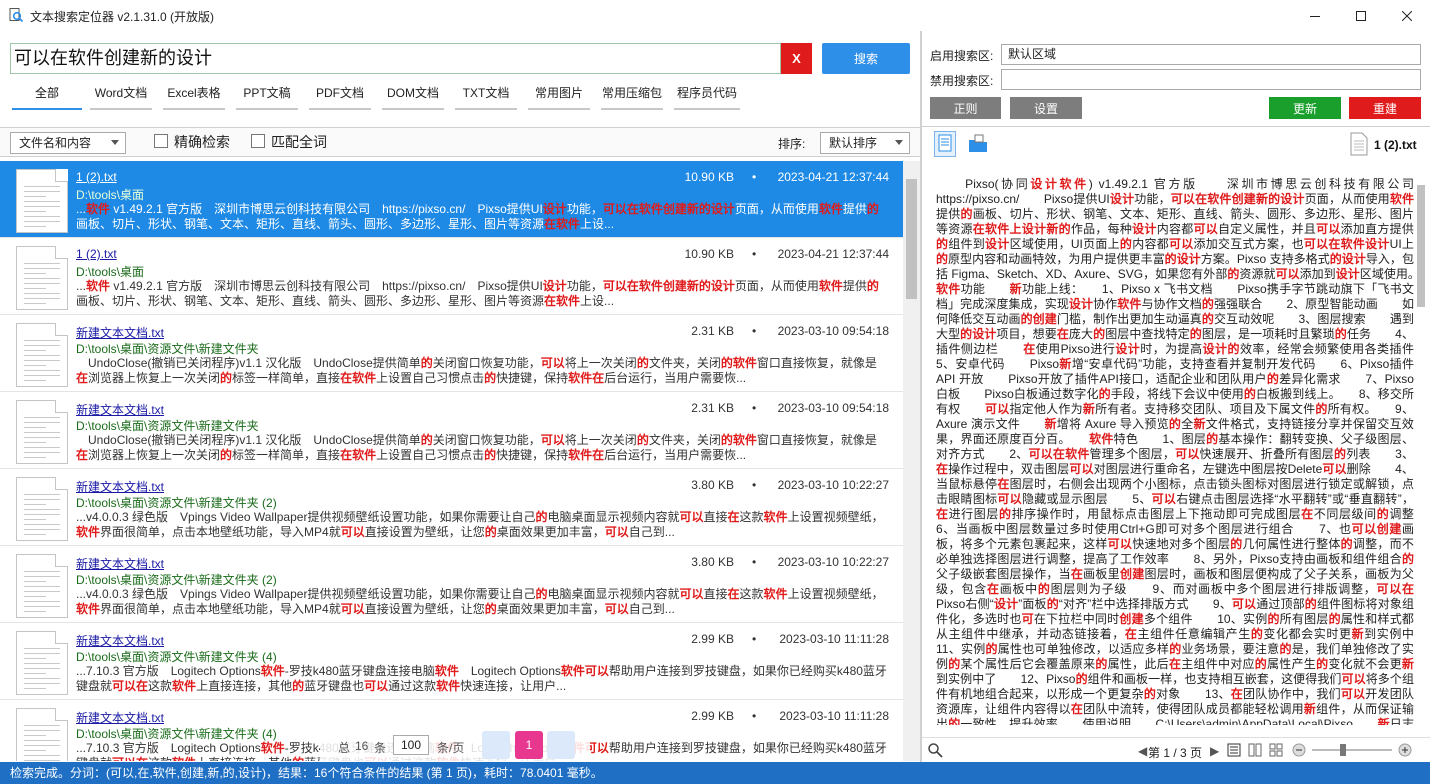  What do you see at coordinates (161, 141) in the screenshot?
I see `exact-search-checkbox` at bounding box center [161, 141].